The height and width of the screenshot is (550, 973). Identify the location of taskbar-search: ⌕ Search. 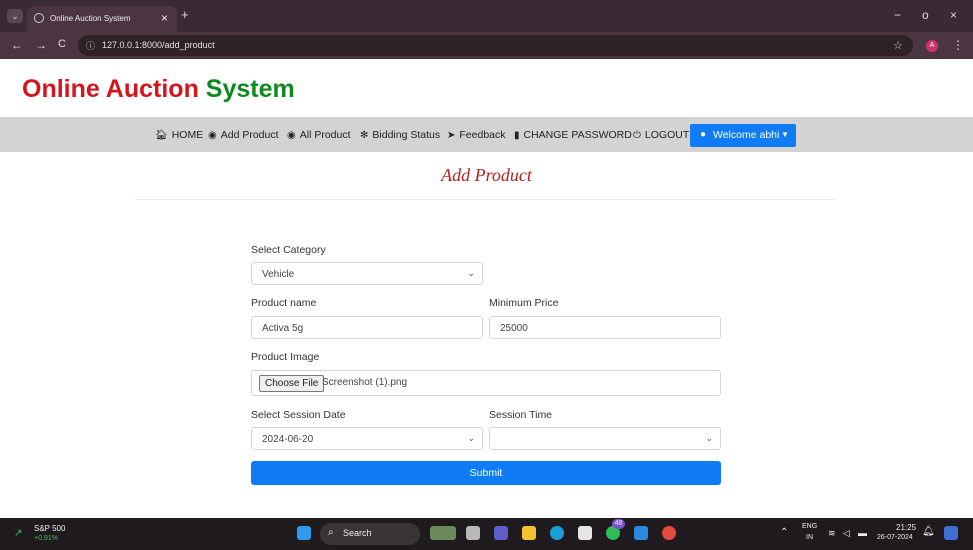
(370, 534).